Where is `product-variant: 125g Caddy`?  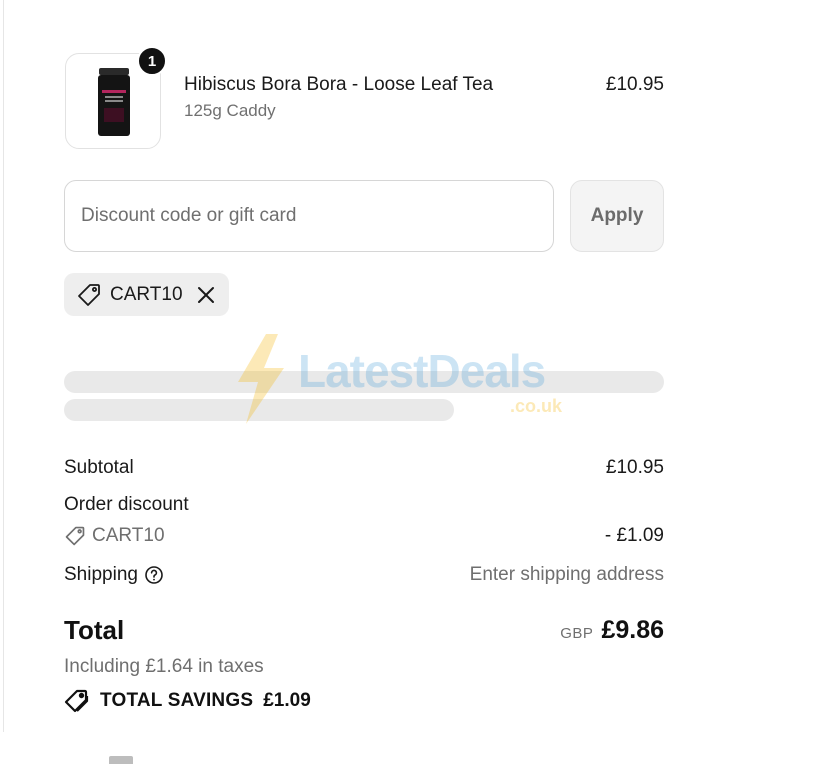
product-variant: 125g Caddy is located at coordinates (230, 110).